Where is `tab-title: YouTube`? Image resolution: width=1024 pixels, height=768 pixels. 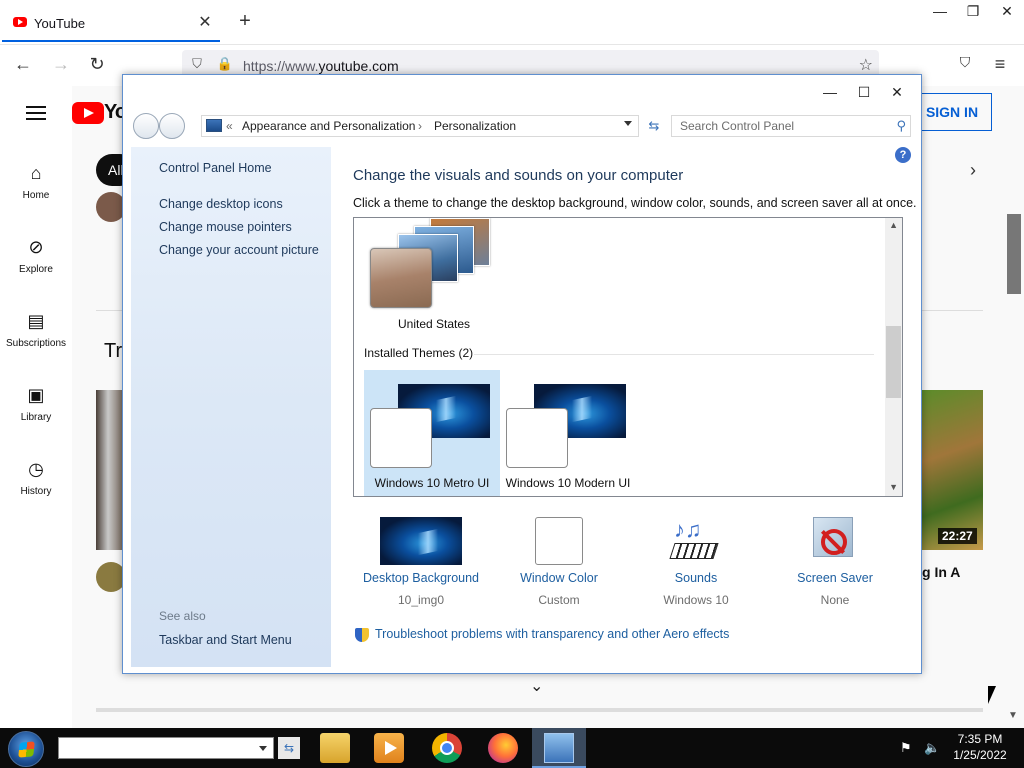
tab-title: YouTube is located at coordinates (60, 23).